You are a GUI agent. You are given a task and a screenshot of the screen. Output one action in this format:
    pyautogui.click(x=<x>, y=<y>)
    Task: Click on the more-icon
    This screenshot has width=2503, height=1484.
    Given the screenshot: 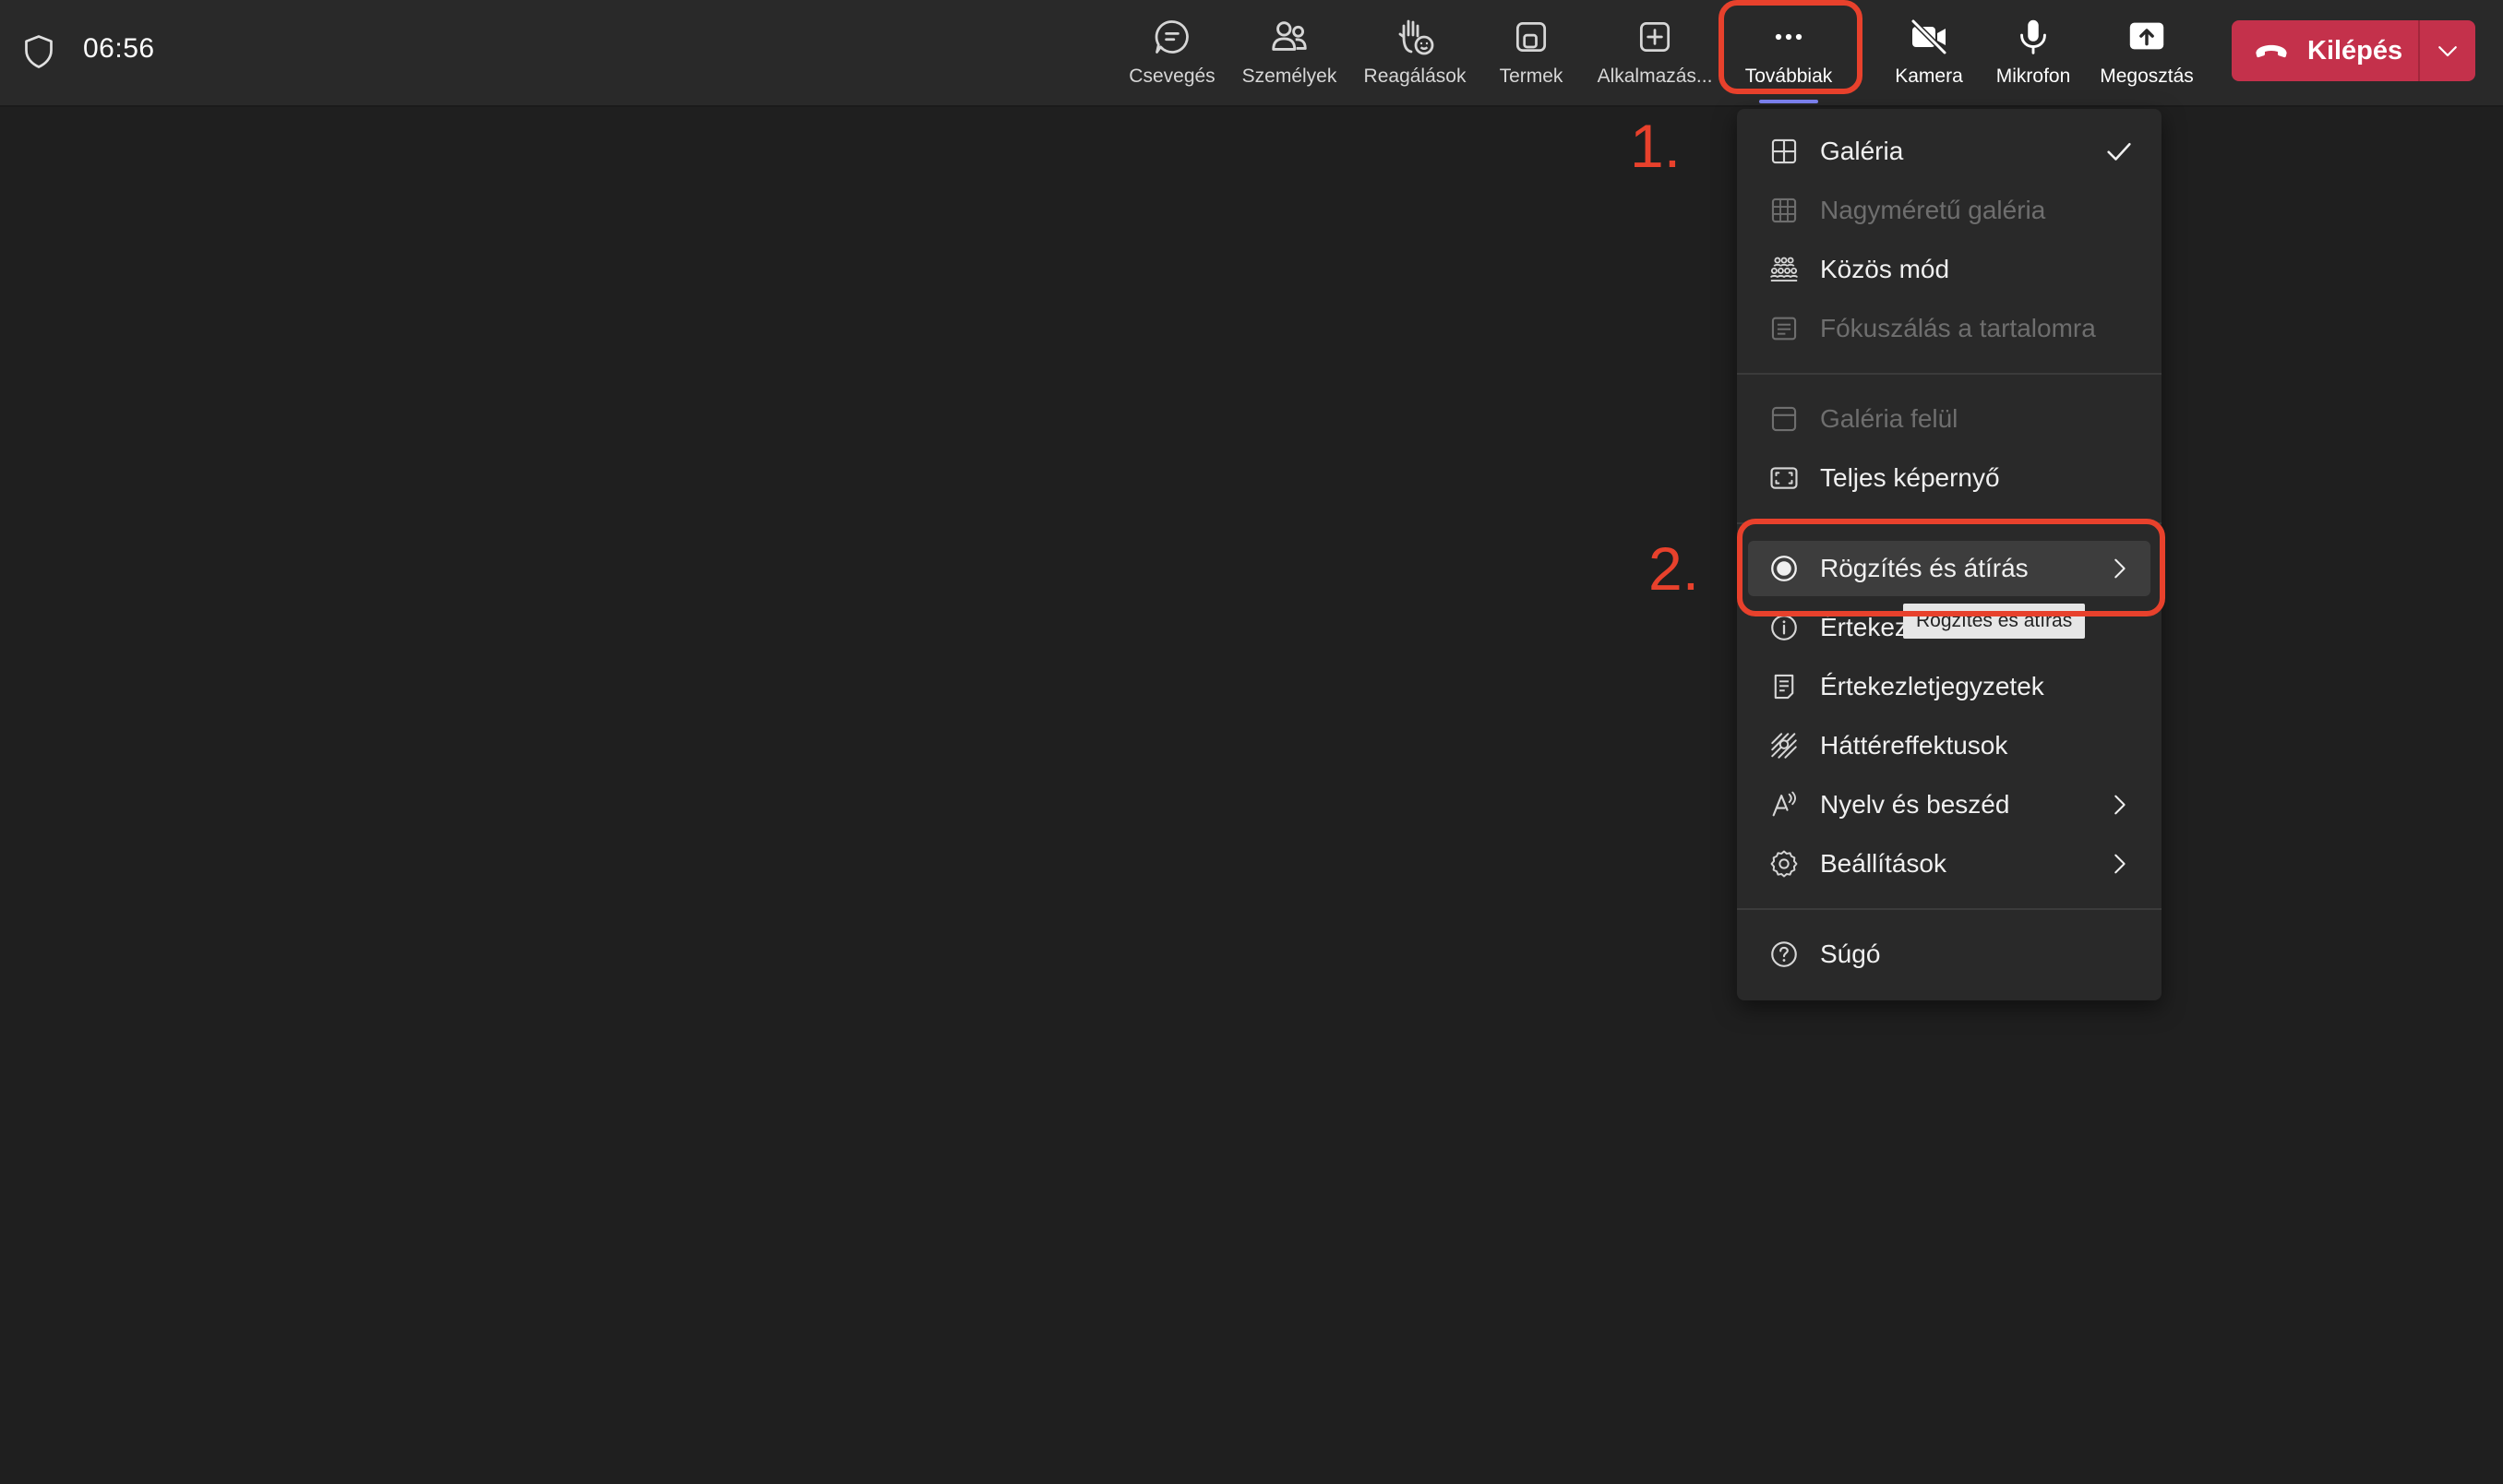 What is the action you would take?
    pyautogui.click(x=1788, y=37)
    